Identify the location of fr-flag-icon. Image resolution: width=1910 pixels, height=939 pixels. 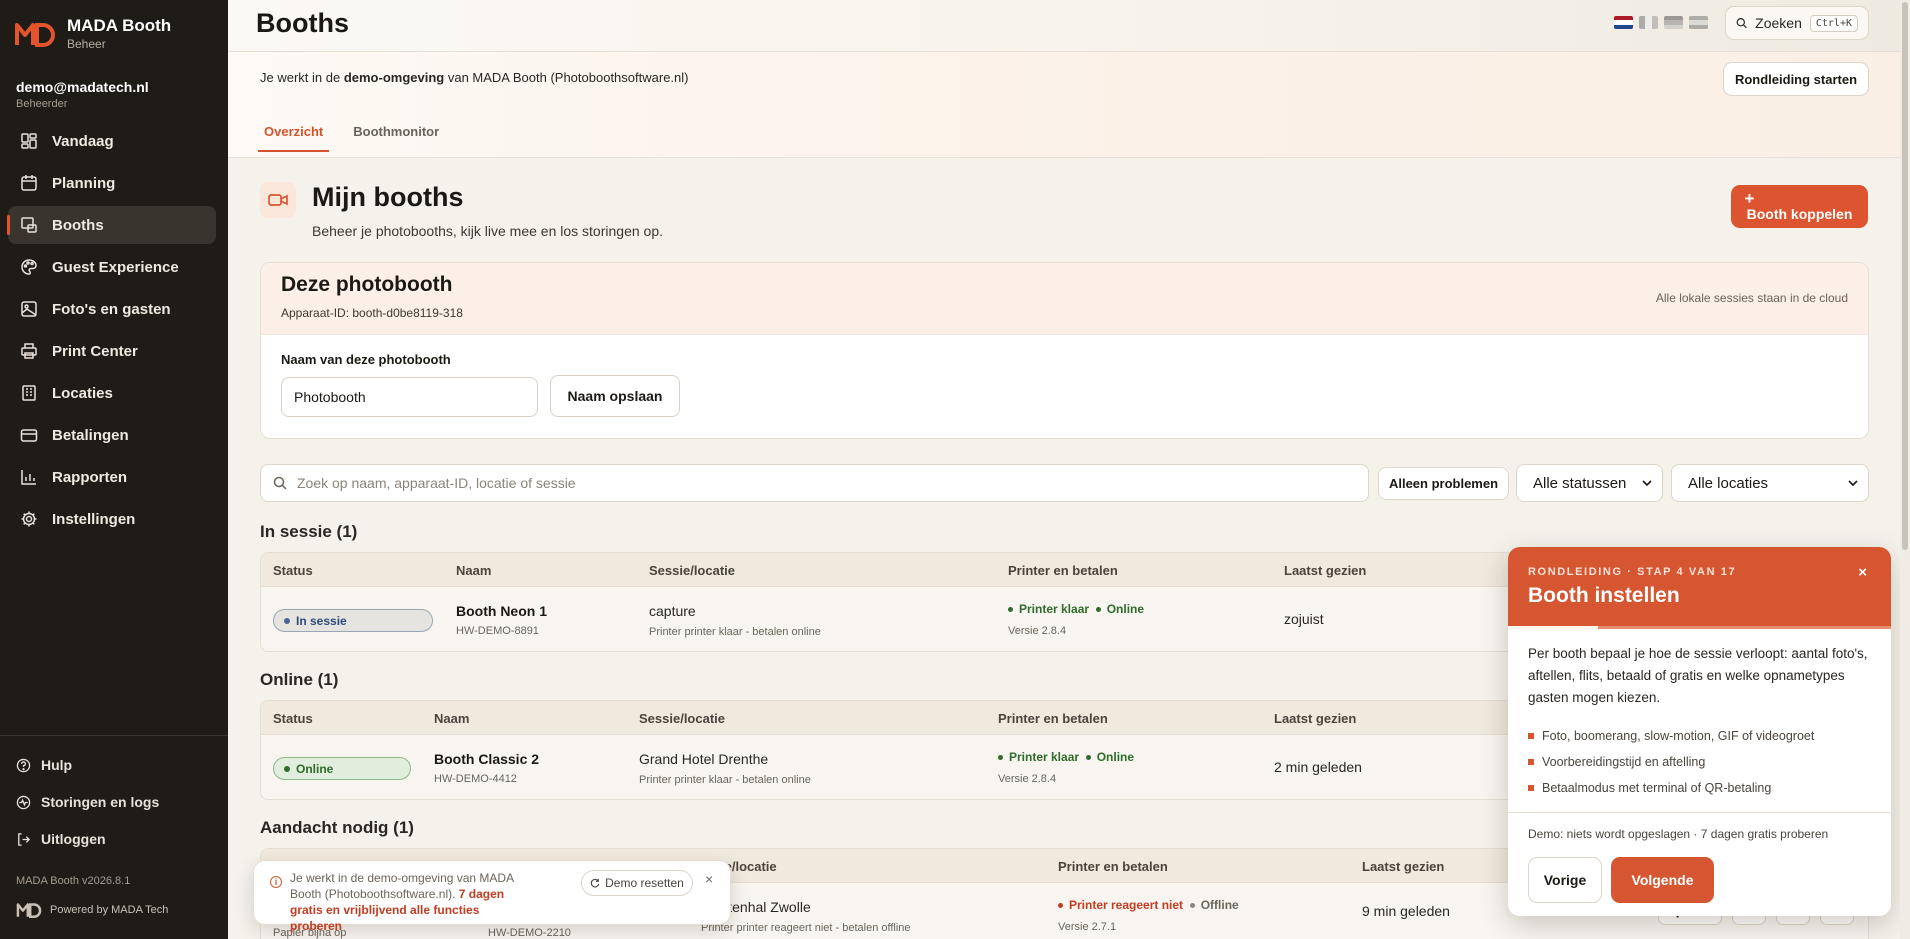
(1648, 22).